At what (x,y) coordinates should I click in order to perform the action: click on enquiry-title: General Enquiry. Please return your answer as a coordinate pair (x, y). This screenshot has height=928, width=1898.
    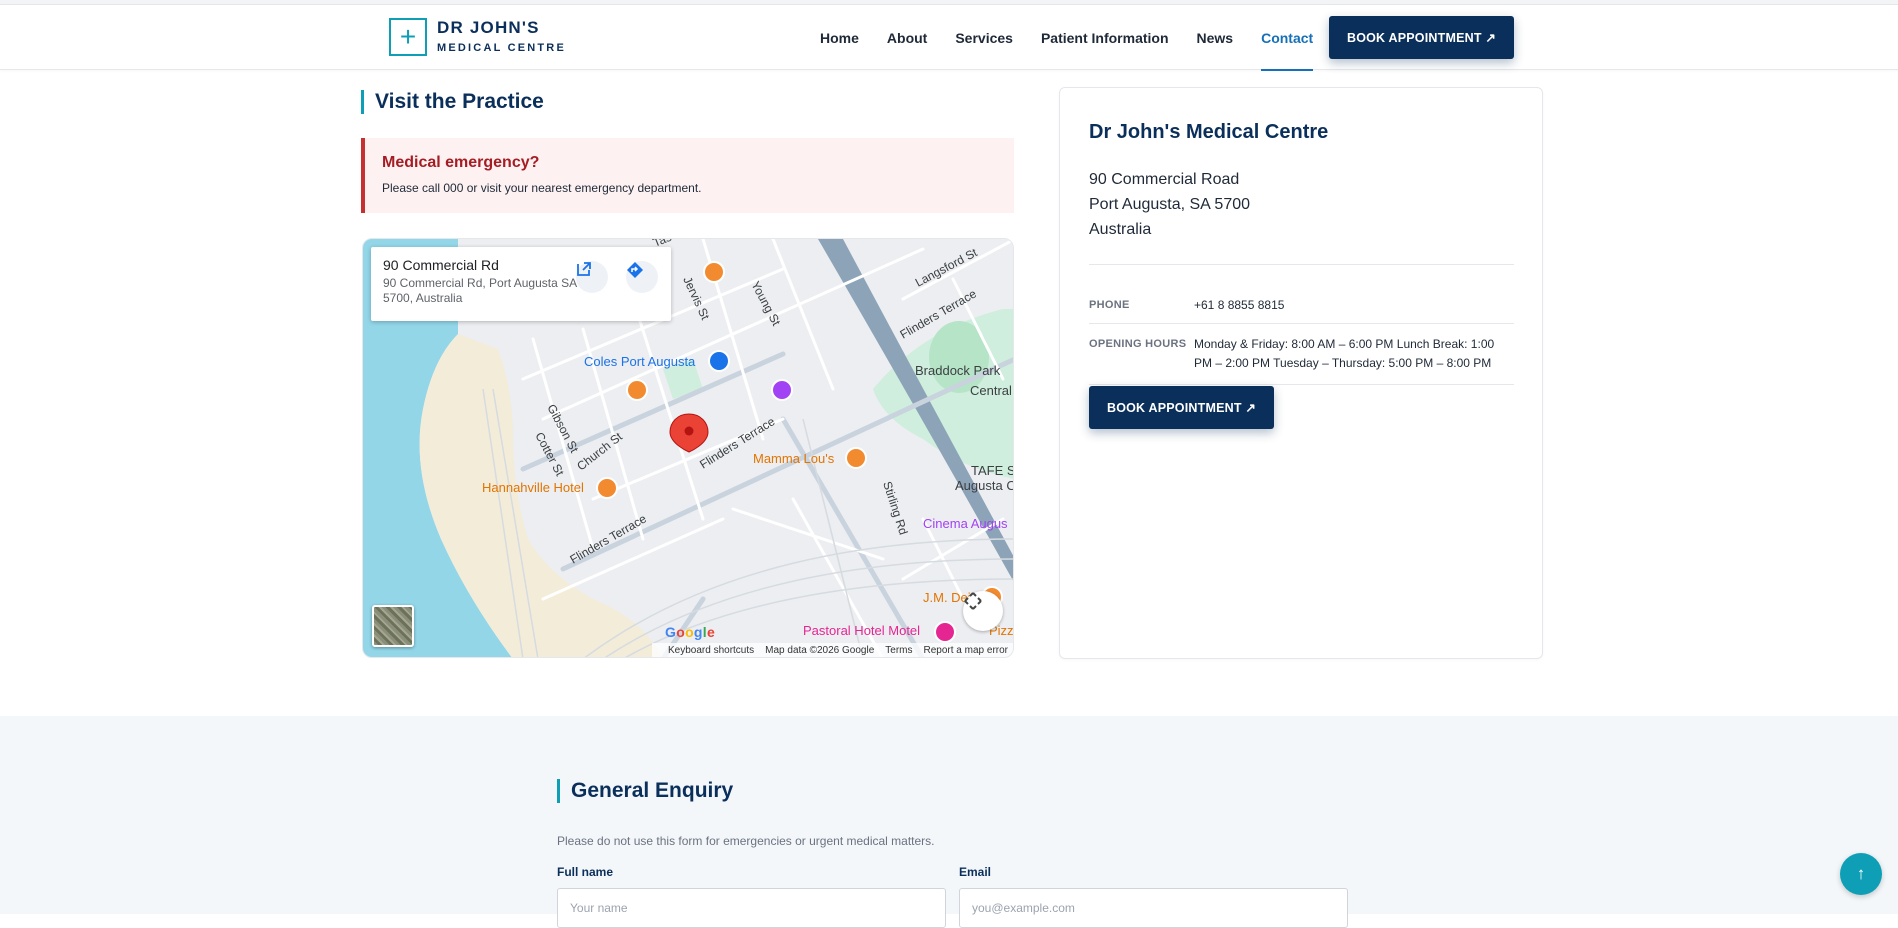
    Looking at the image, I should click on (652, 790).